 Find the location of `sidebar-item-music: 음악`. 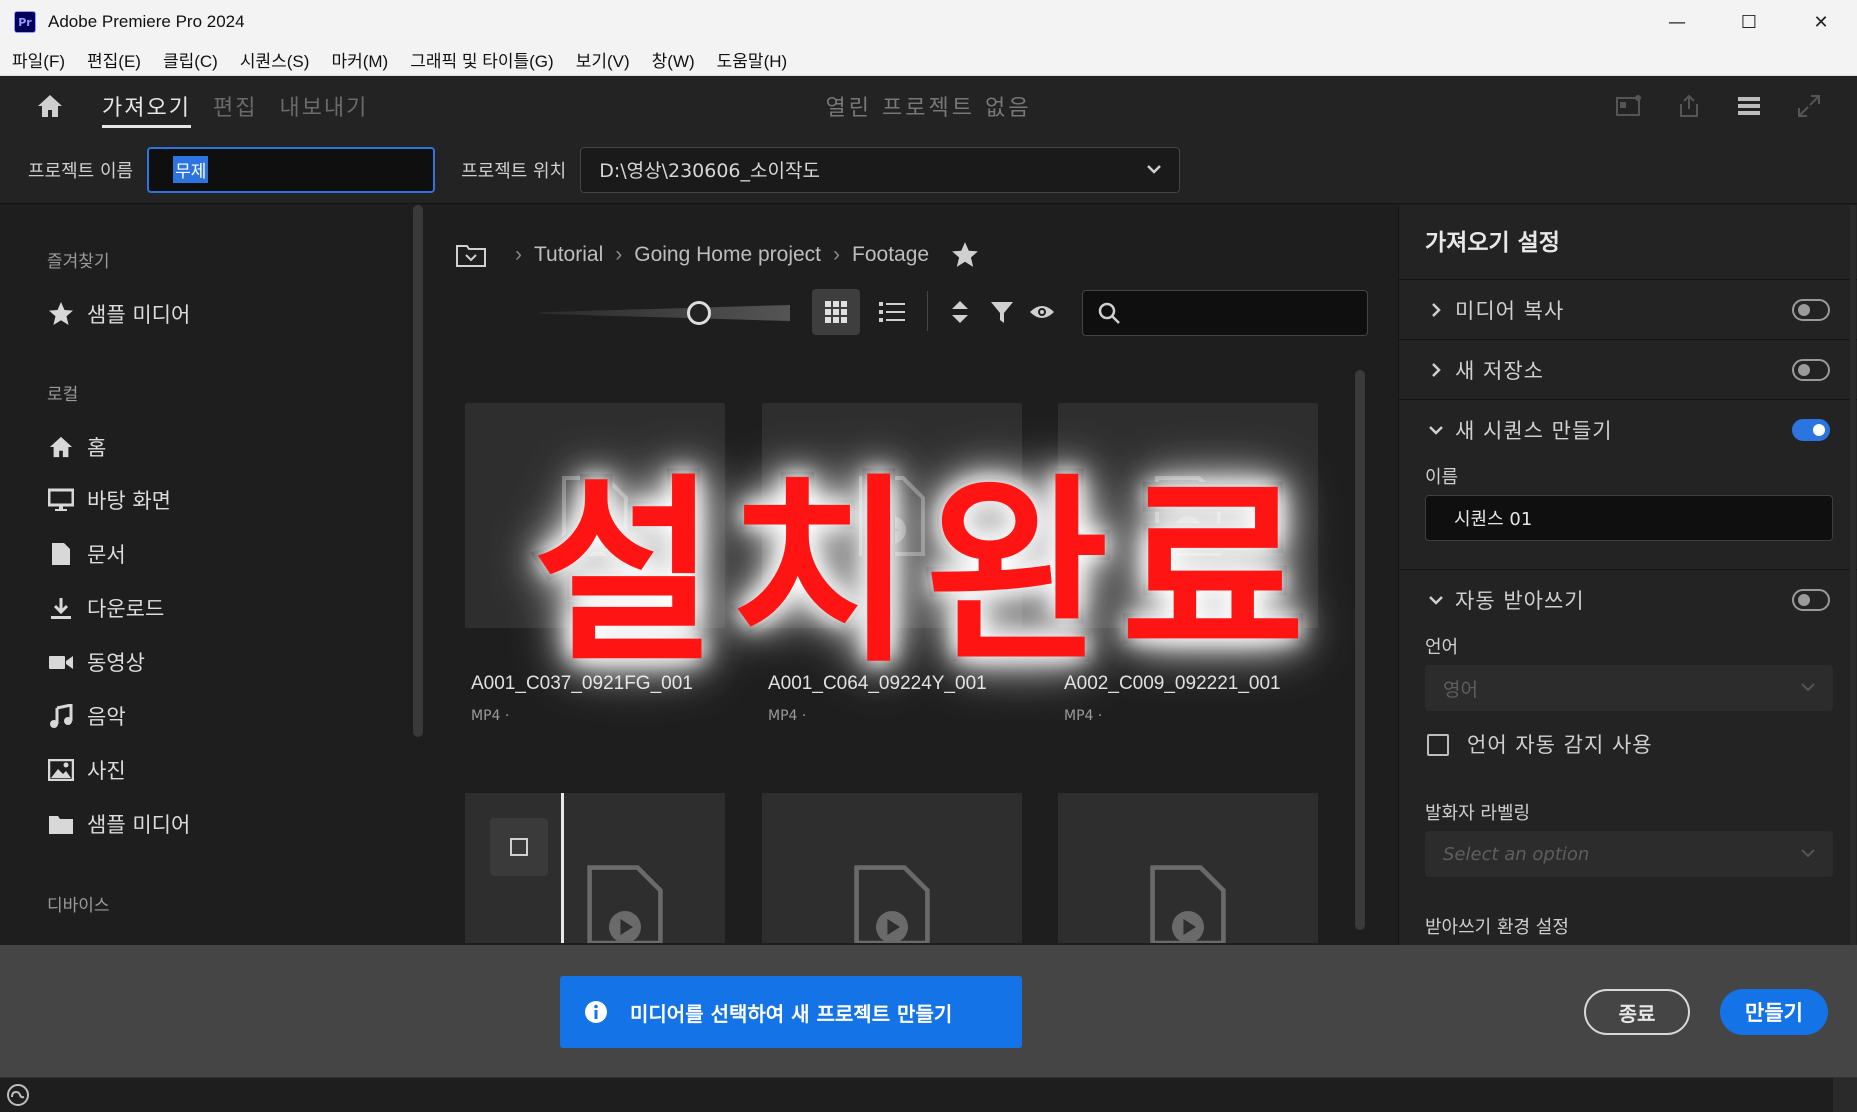

sidebar-item-music: 음악 is located at coordinates (86, 716).